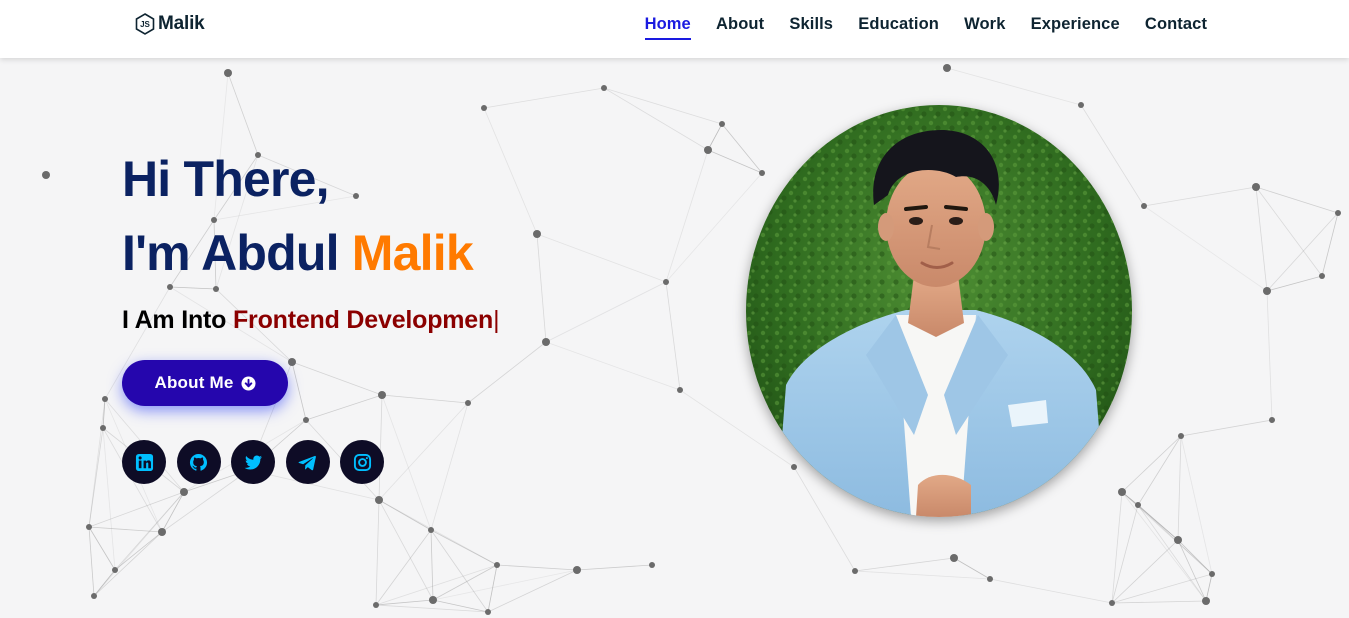 Image resolution: width=1349 pixels, height=618 pixels. I want to click on nav-skills: Skills, so click(811, 26).